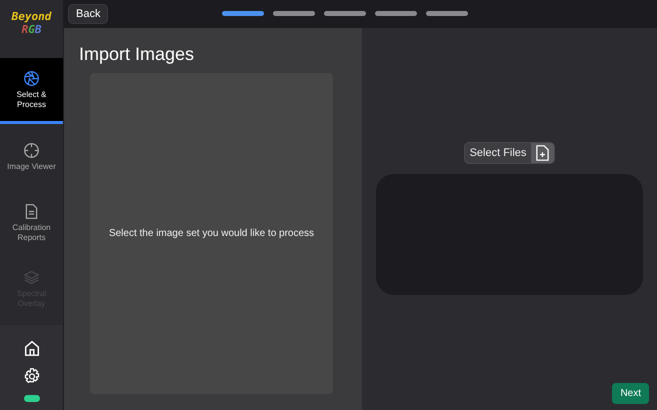  What do you see at coordinates (31, 348) in the screenshot?
I see `home-icon` at bounding box center [31, 348].